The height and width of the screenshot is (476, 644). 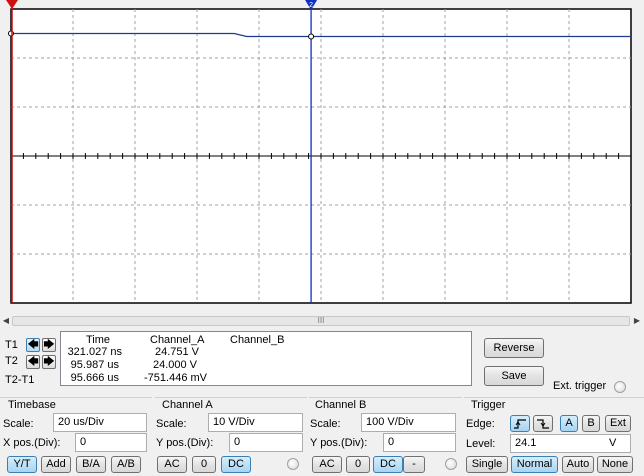 What do you see at coordinates (91, 464) in the screenshot?
I see `mode-ba-button: B/A` at bounding box center [91, 464].